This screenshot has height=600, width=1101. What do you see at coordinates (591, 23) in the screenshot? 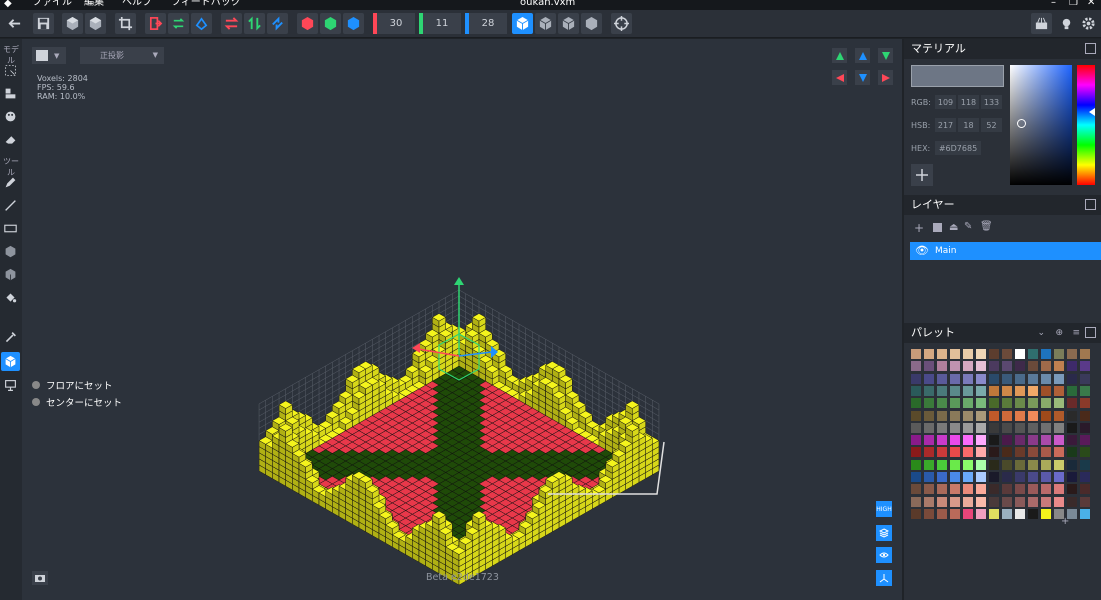
I see `view-mode-4-button` at bounding box center [591, 23].